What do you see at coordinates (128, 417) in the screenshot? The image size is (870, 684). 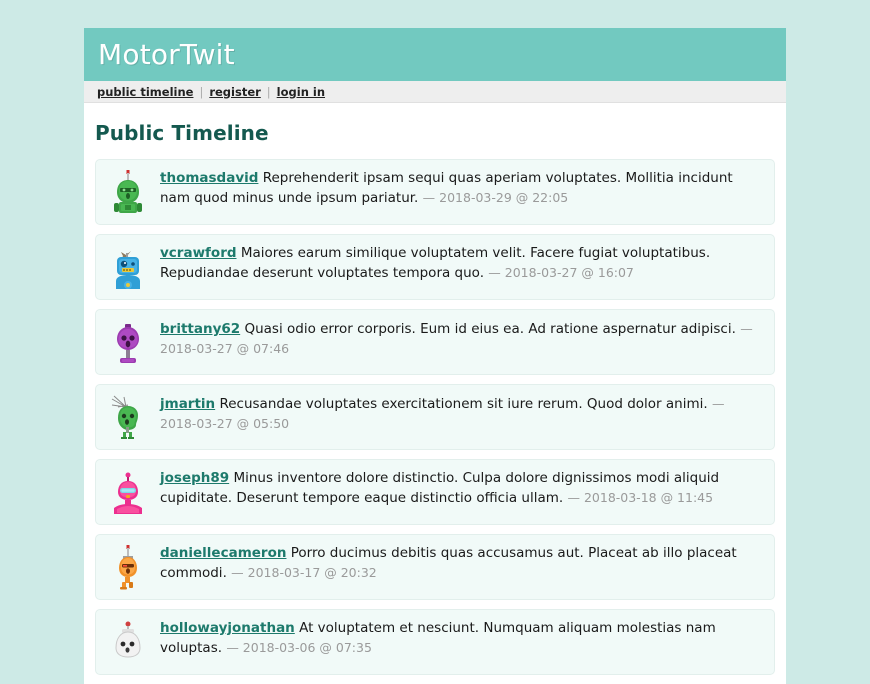 I see `green-antenna-array-robot-avatar` at bounding box center [128, 417].